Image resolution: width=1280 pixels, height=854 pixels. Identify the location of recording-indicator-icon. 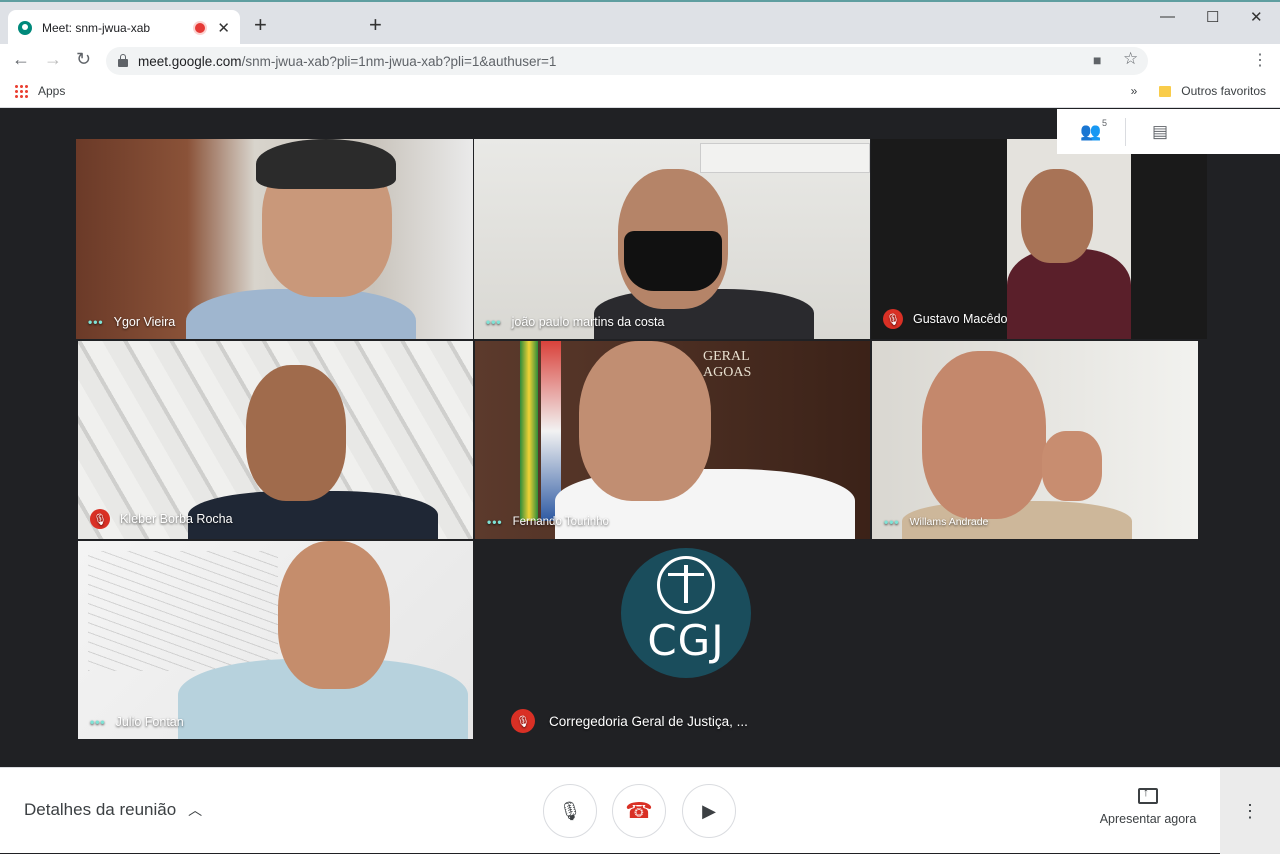
(200, 28).